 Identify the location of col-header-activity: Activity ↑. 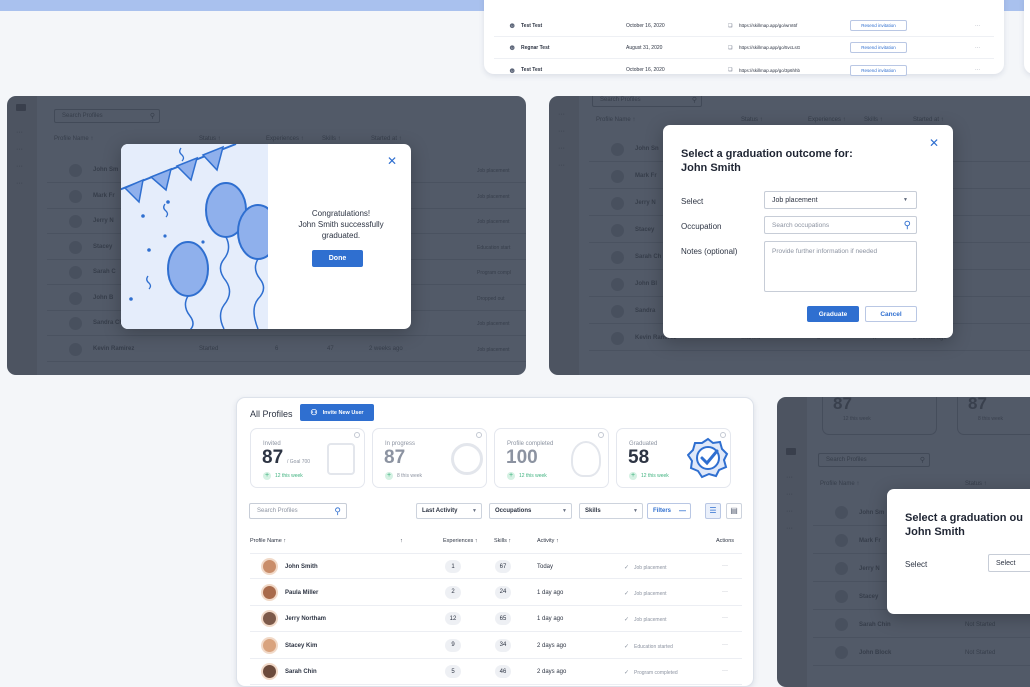
(548, 541).